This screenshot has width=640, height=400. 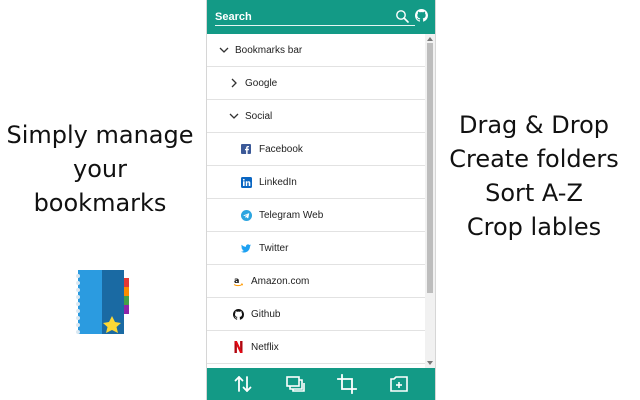 I want to click on scroll-up-arrow, so click(x=430, y=39).